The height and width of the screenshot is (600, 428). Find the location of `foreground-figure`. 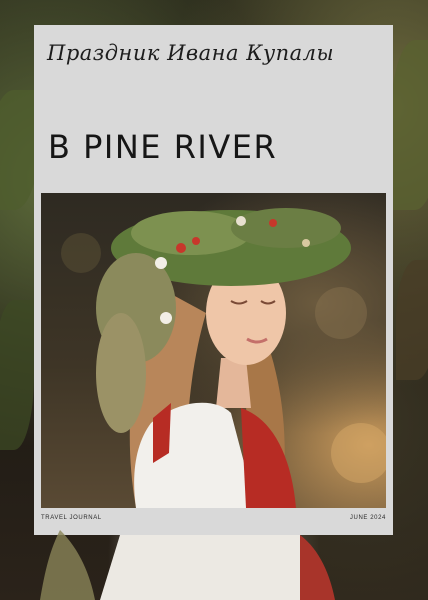

foreground-figure is located at coordinates (187, 565).